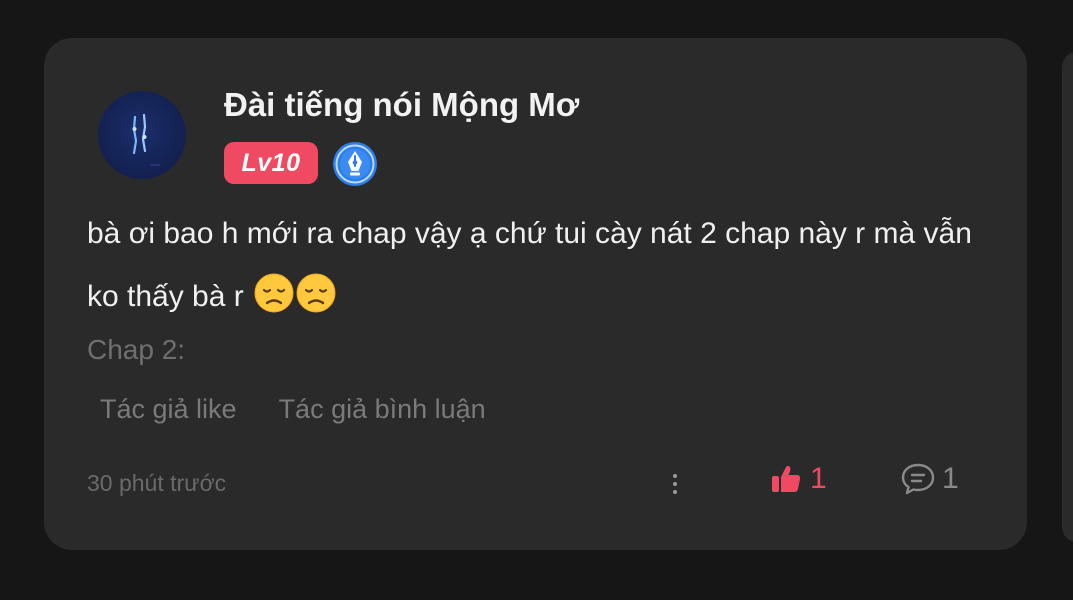 The height and width of the screenshot is (600, 1073). What do you see at coordinates (918, 479) in the screenshot?
I see `comment-icon` at bounding box center [918, 479].